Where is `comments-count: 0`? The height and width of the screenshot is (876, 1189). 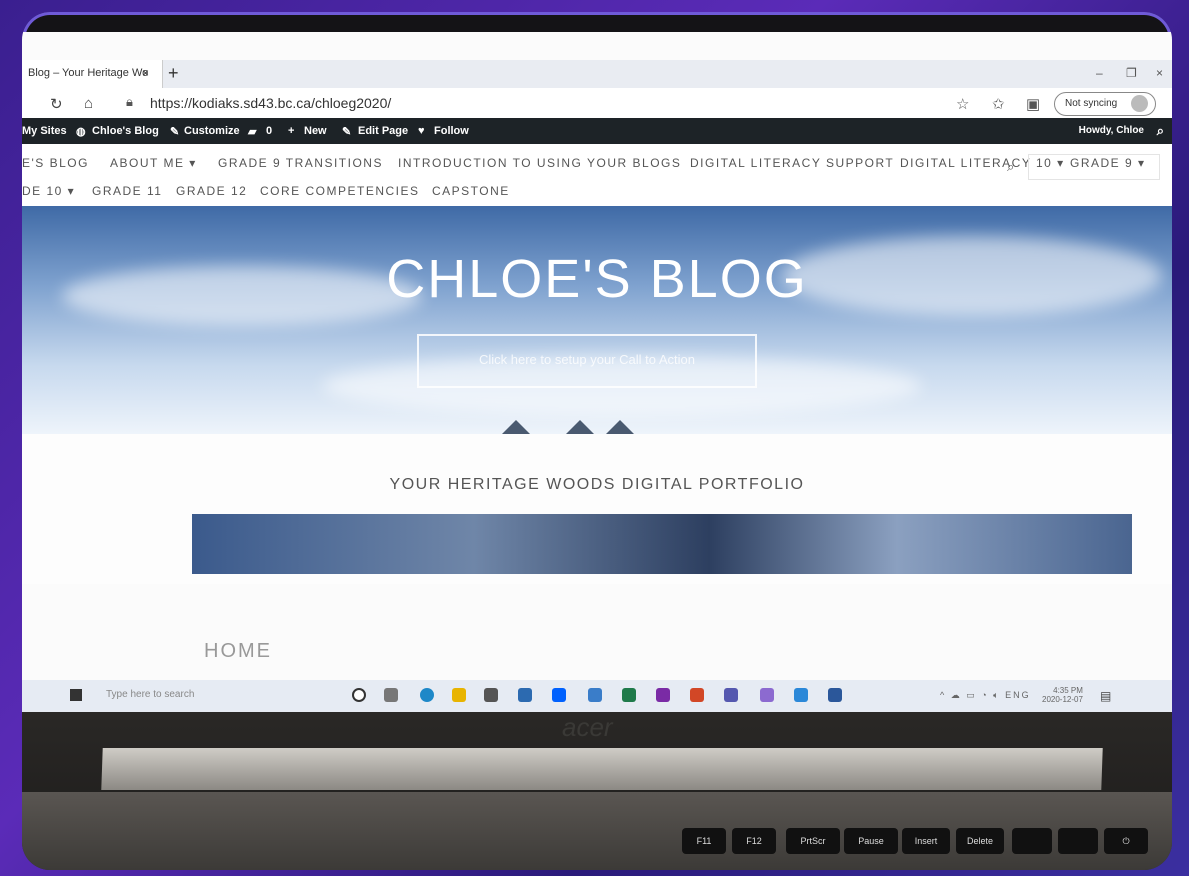
comments-count: 0 is located at coordinates (269, 131).